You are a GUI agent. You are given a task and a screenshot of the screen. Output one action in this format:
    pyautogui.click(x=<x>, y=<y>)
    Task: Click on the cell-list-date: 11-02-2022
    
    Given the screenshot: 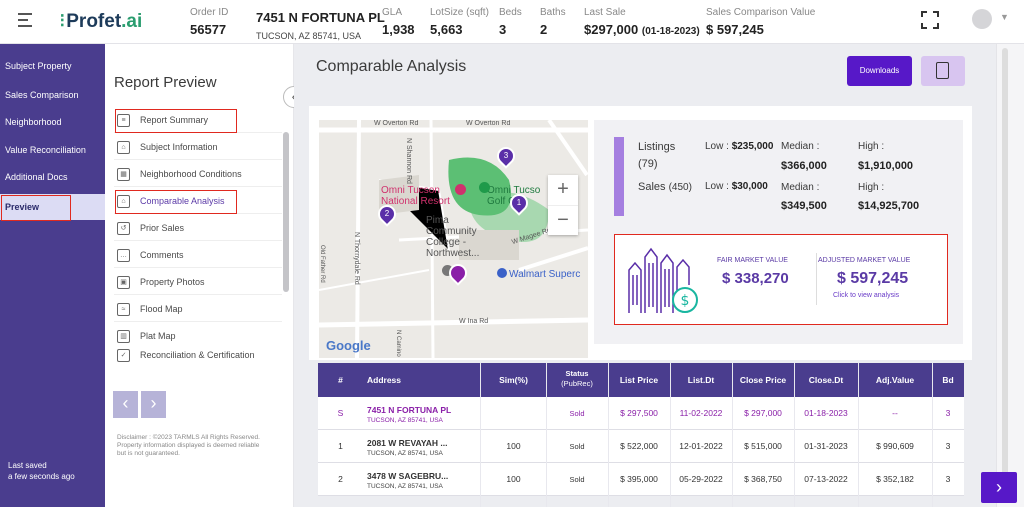 What is the action you would take?
    pyautogui.click(x=701, y=413)
    